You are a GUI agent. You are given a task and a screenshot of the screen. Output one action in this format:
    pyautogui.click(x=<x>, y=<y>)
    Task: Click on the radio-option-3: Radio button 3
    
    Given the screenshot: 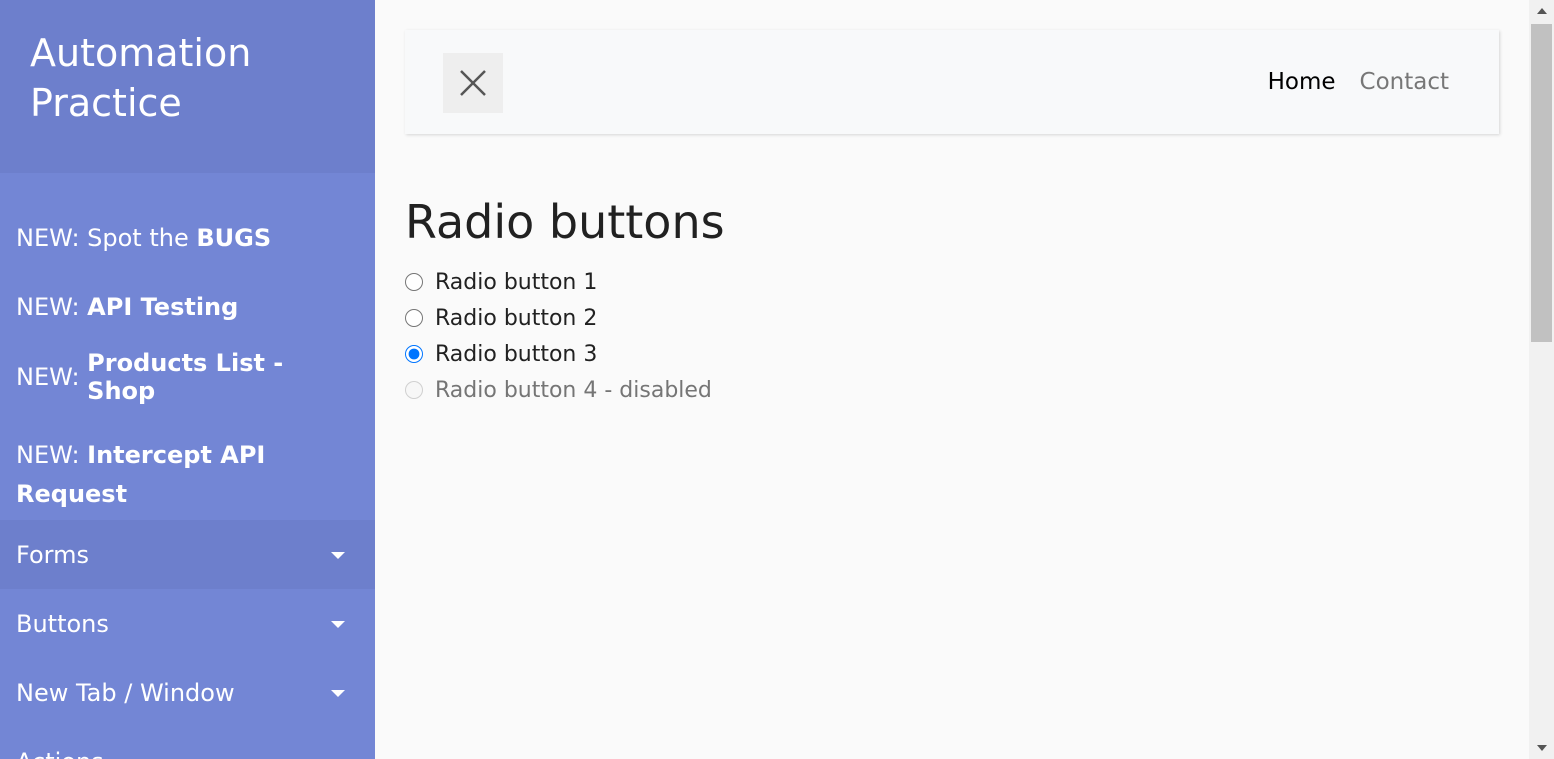 What is the action you would take?
    pyautogui.click(x=558, y=354)
    